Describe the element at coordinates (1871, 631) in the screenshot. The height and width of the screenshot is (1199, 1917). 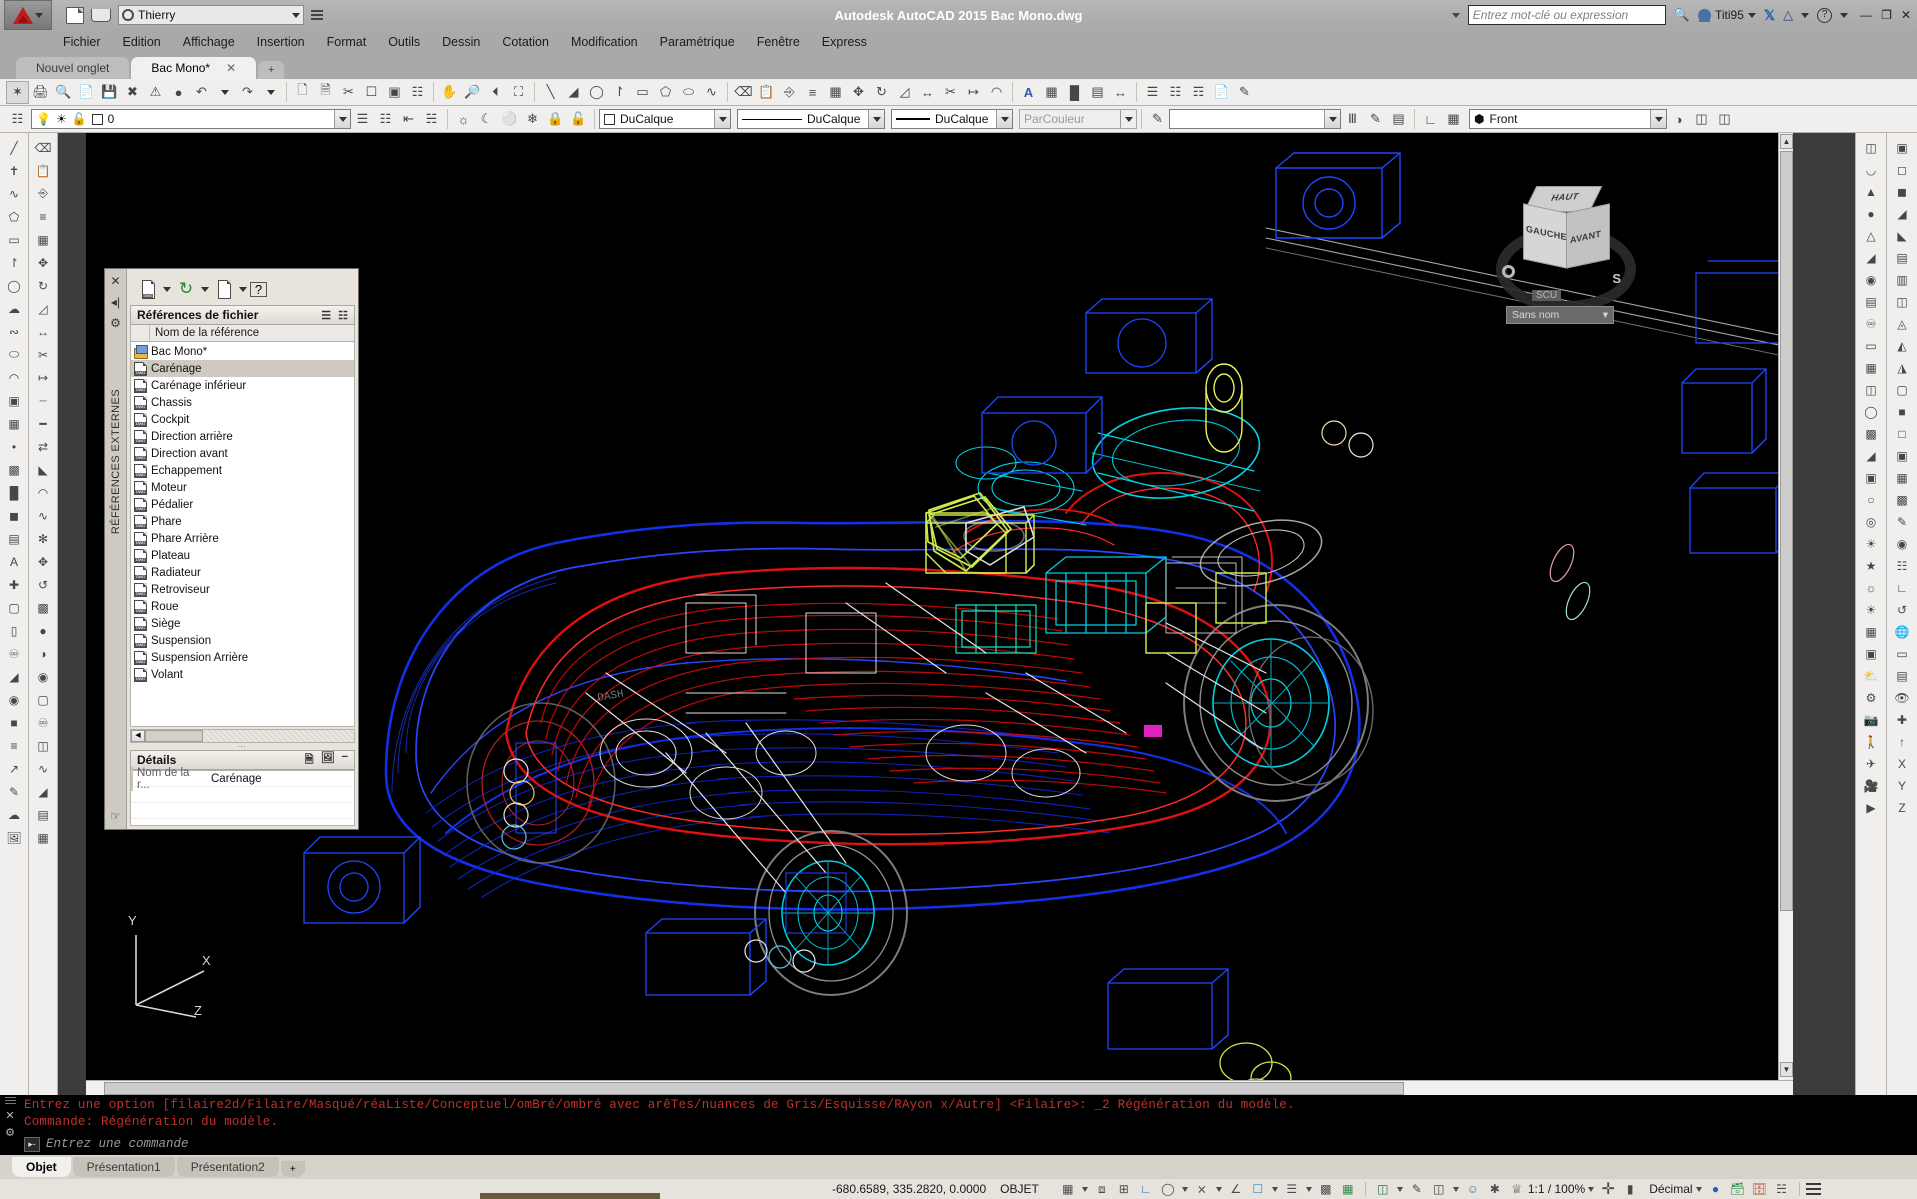
I see `render-region-icon: ▦` at that location.